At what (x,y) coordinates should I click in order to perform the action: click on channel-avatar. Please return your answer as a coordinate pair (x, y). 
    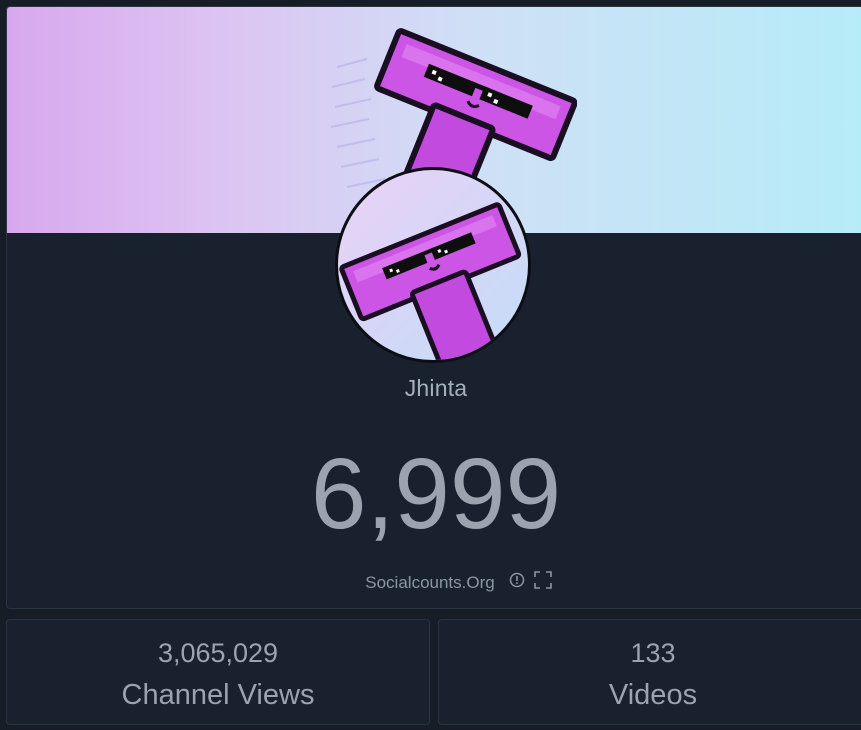
    Looking at the image, I should click on (433, 265).